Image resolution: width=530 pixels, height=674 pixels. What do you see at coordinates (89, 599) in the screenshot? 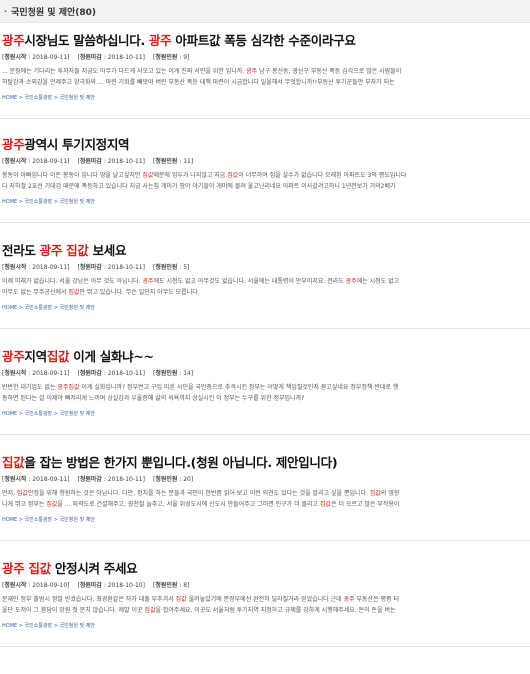
I see `excerpt-text: 문재인 정부 출범시 정말 반겼습니다. 최경환같은 자가 대출 부추겨서` at bounding box center [89, 599].